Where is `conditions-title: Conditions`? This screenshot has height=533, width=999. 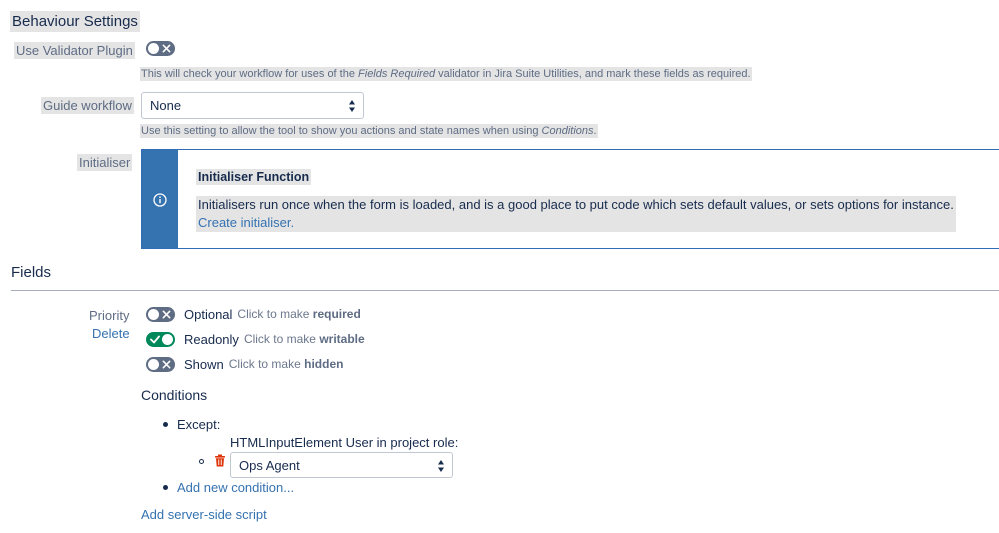 conditions-title: Conditions is located at coordinates (174, 395).